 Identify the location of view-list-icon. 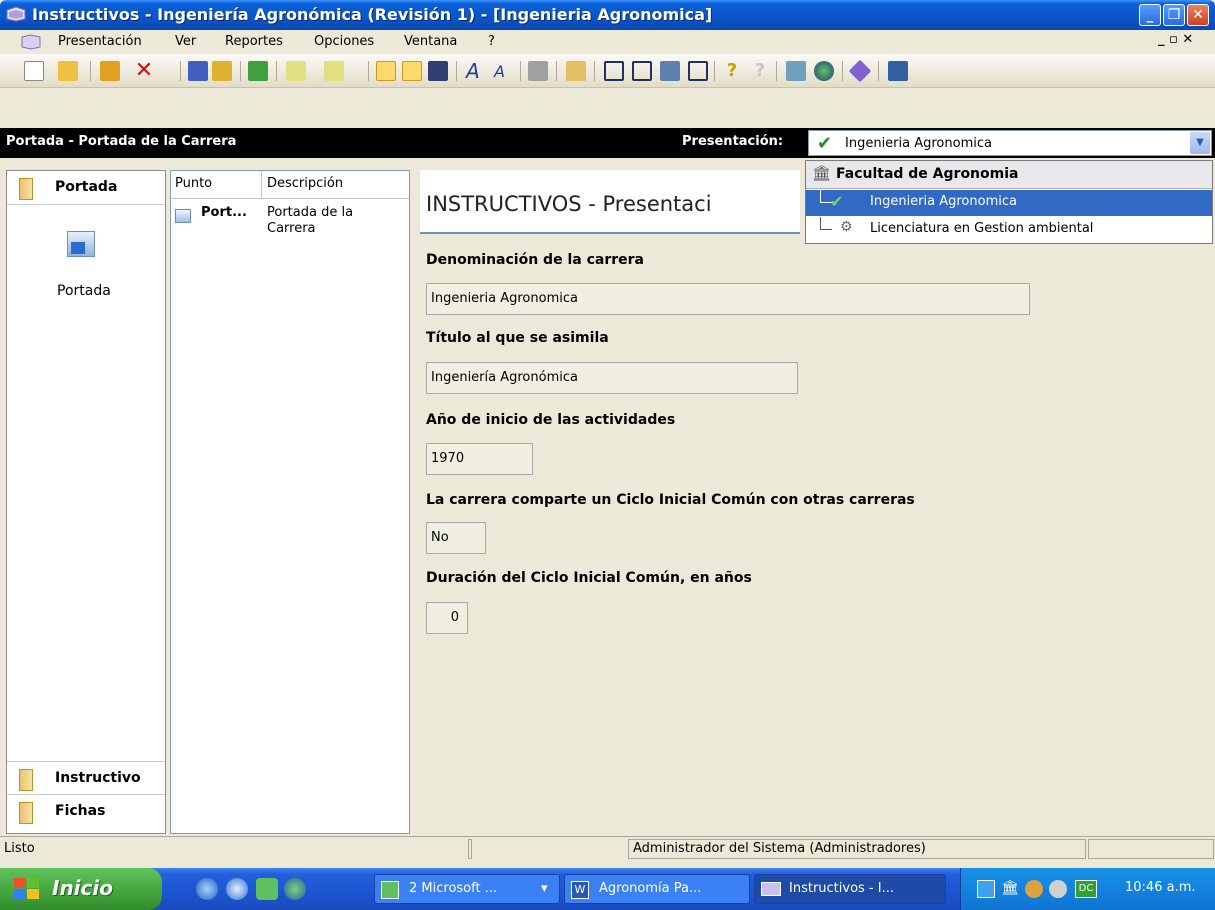
(412, 71).